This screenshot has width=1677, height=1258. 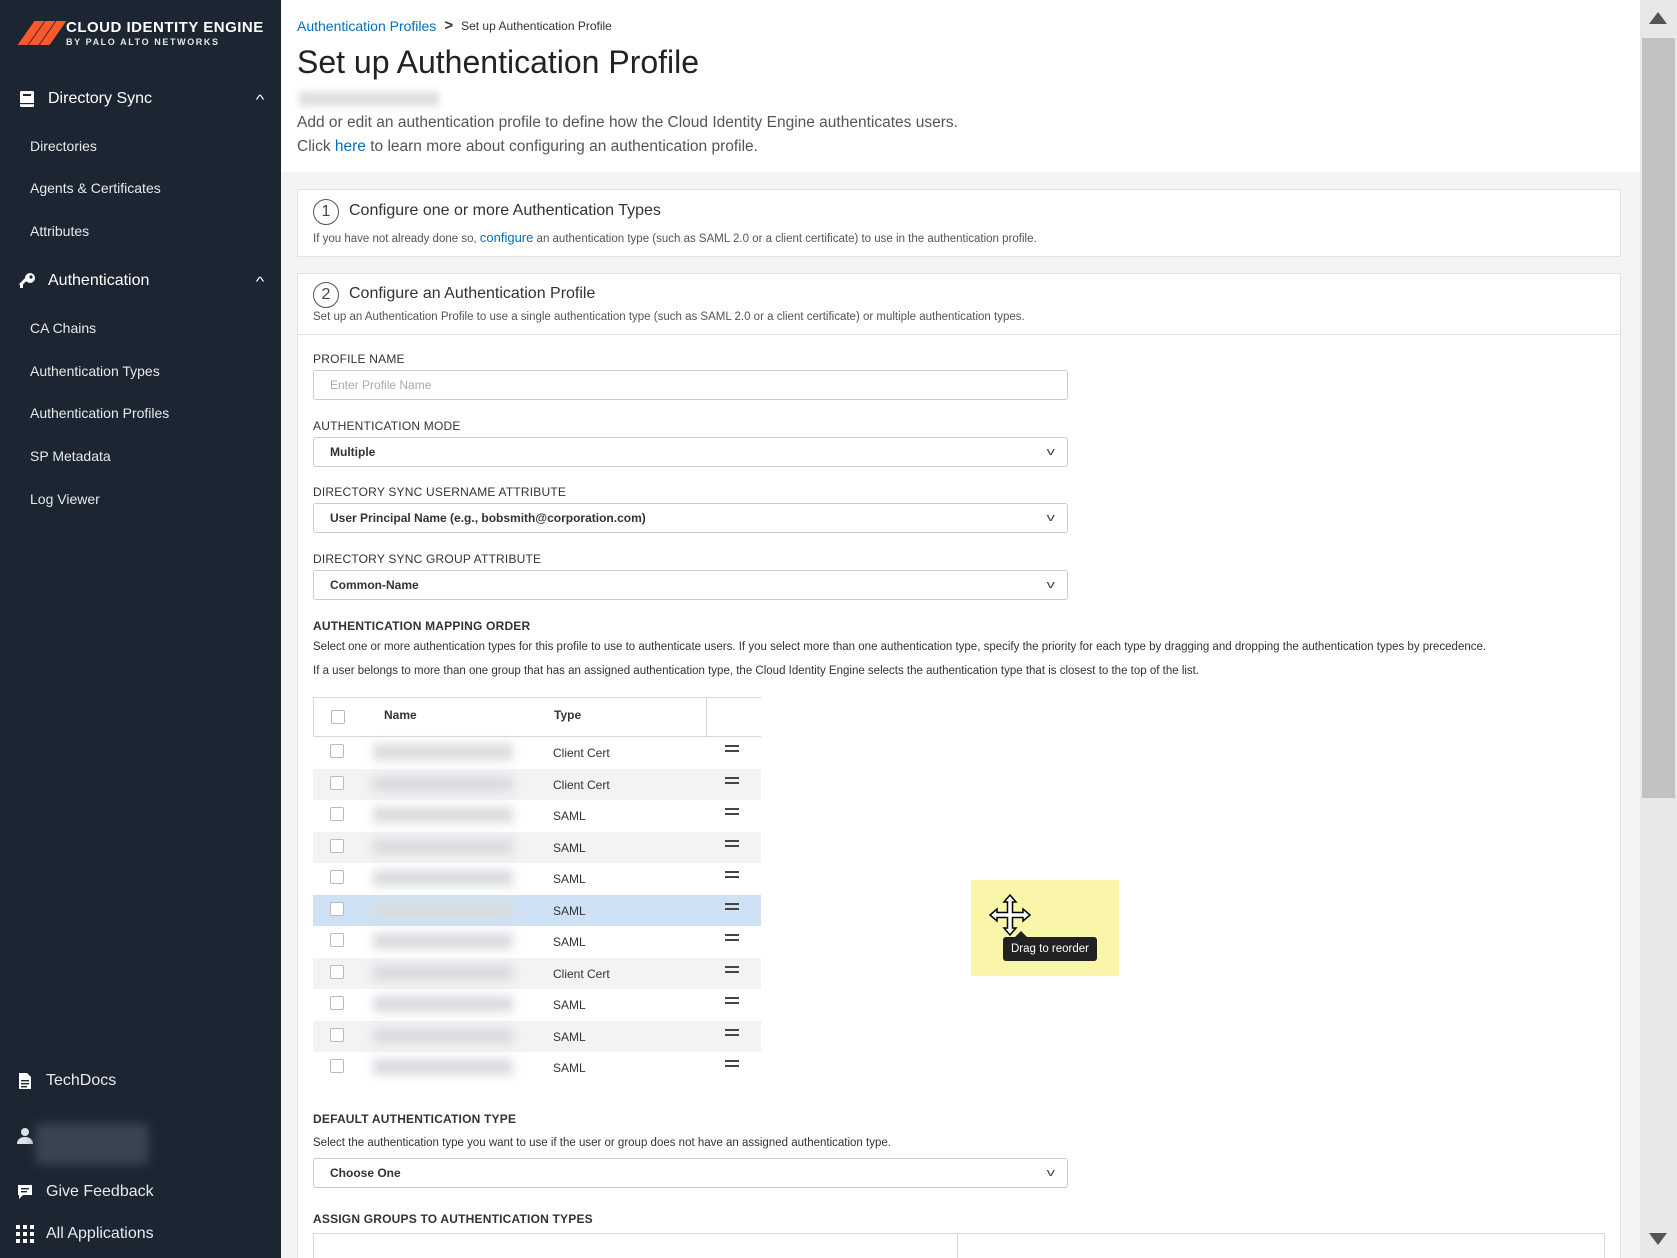 What do you see at coordinates (59, 231) in the screenshot?
I see `sidebar-item-attributes: Attributes` at bounding box center [59, 231].